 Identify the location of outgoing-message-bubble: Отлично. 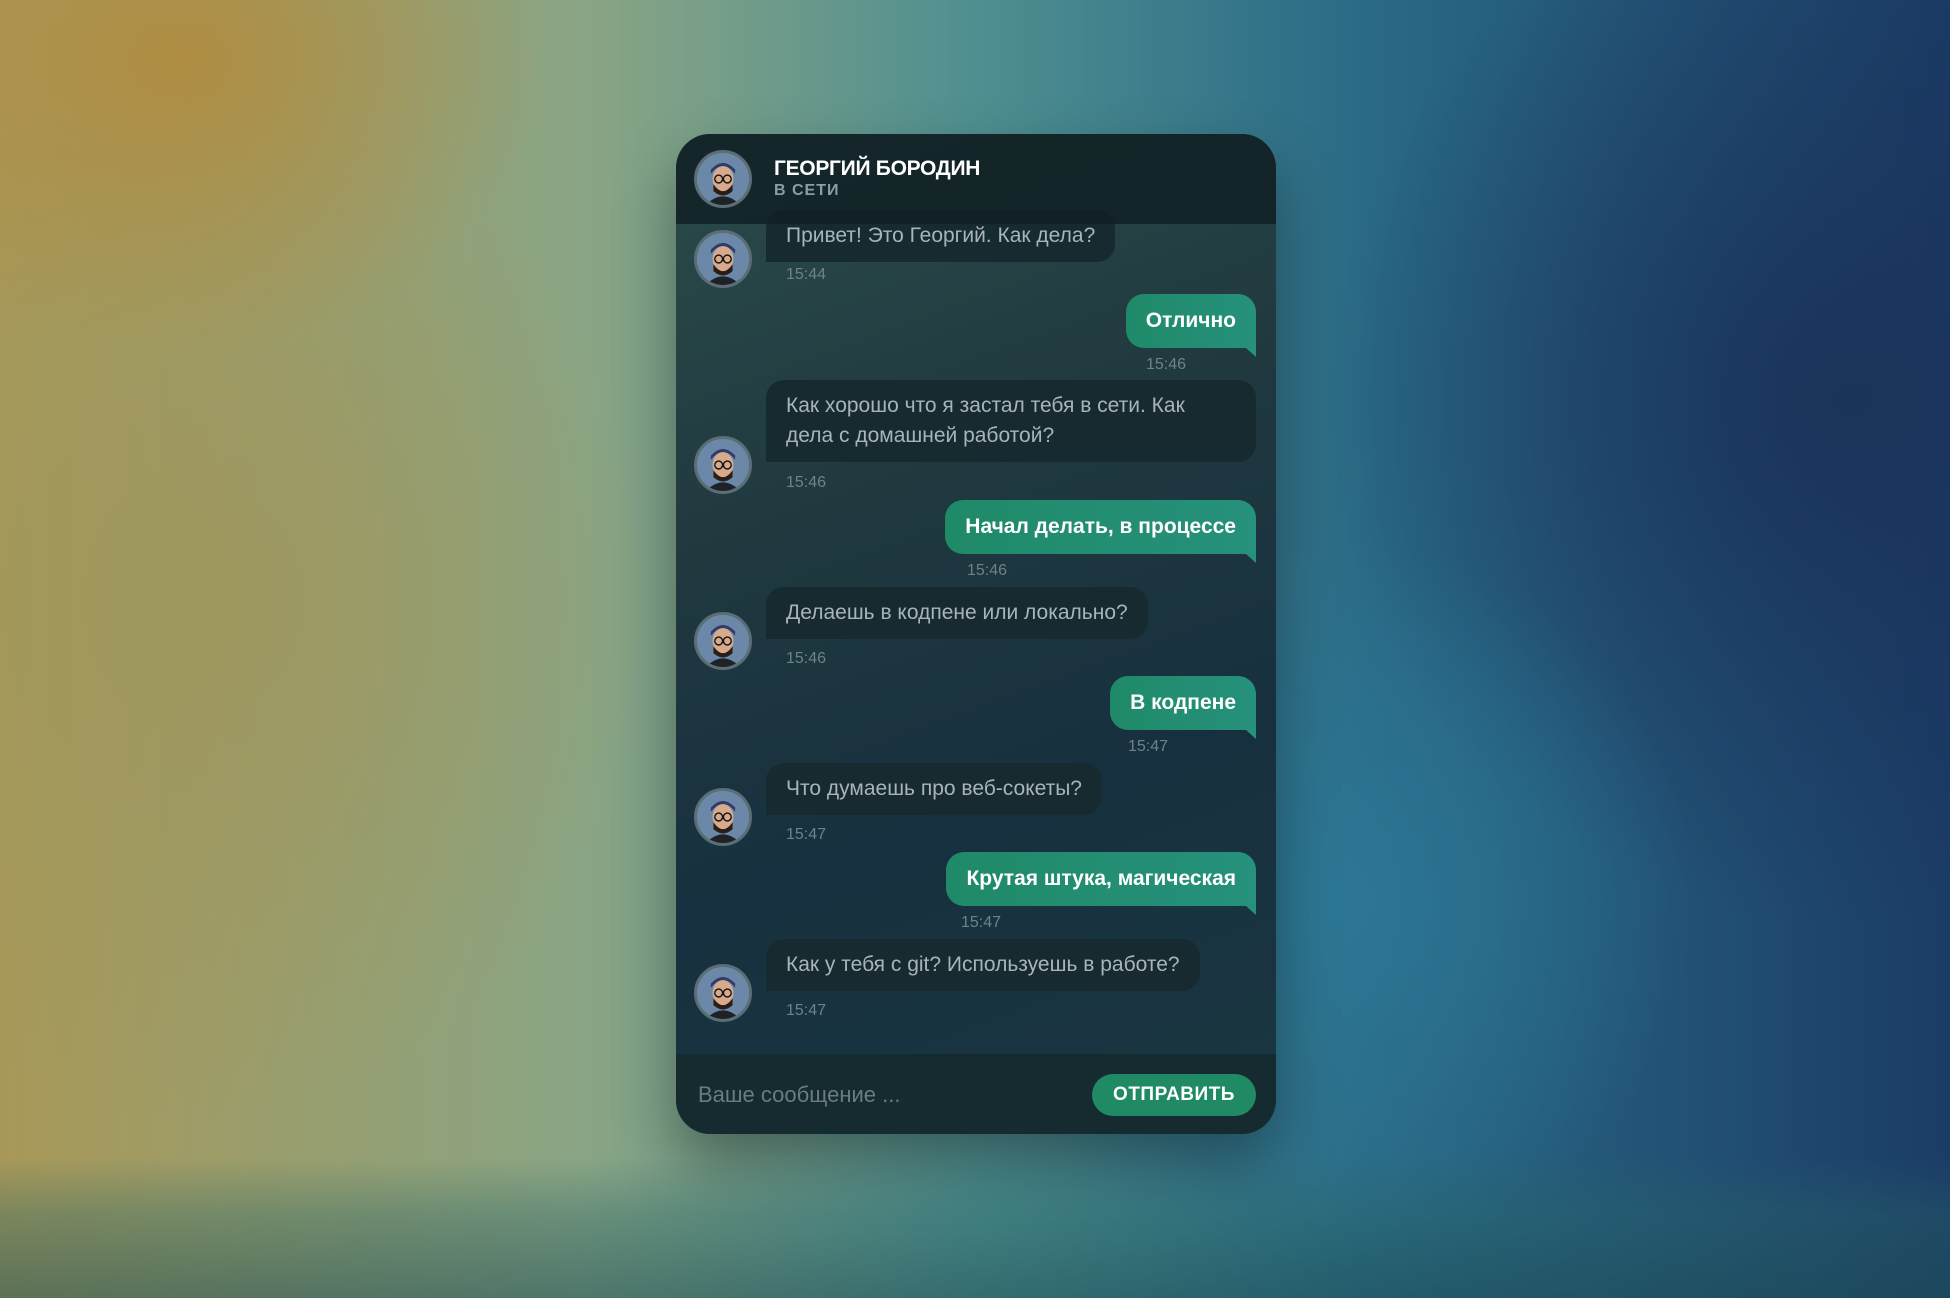
(1191, 325).